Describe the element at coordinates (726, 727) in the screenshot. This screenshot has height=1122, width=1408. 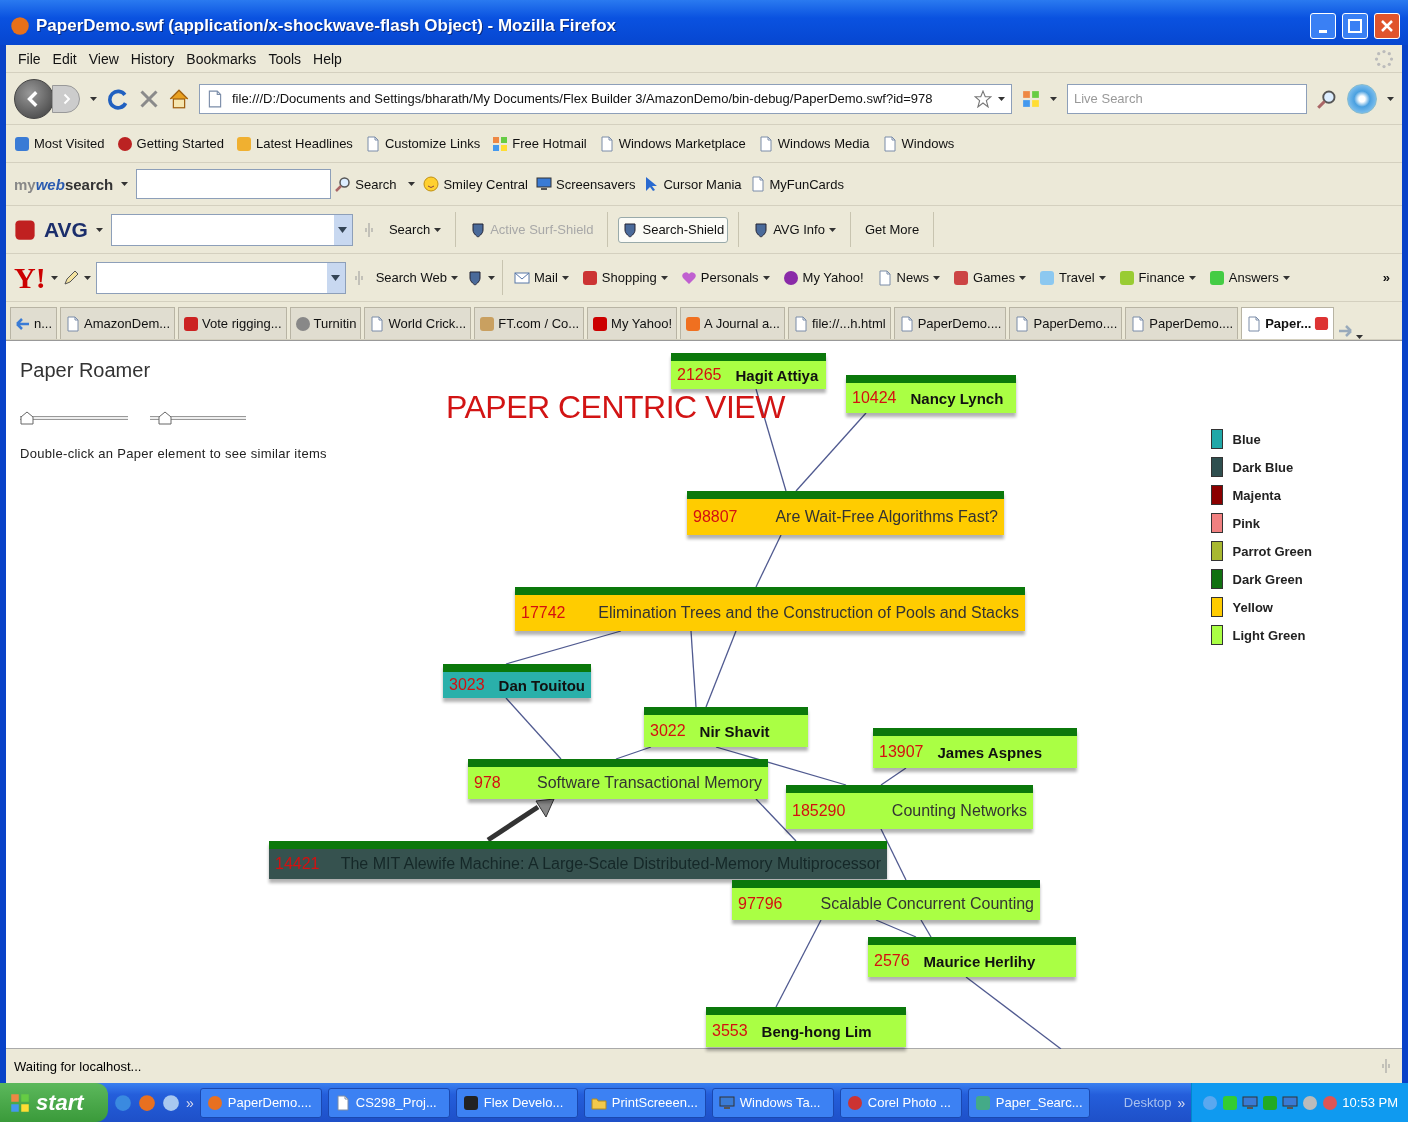
I see `author-node: 3022 Nir Shavit` at that location.